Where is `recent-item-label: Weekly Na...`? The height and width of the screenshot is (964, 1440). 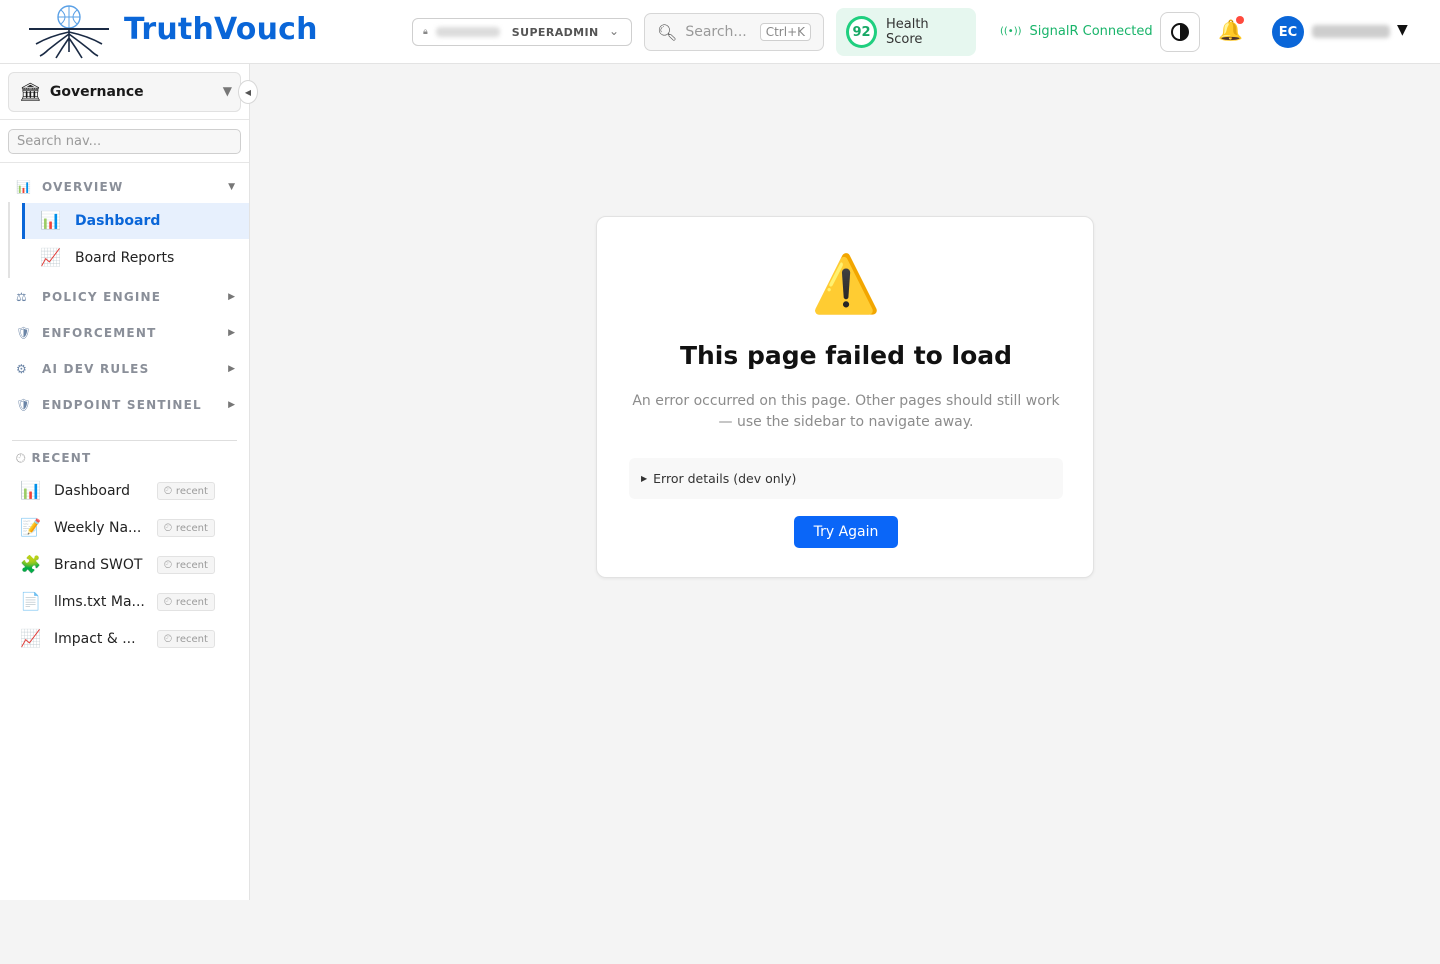
recent-item-label: Weekly Na... is located at coordinates (98, 528).